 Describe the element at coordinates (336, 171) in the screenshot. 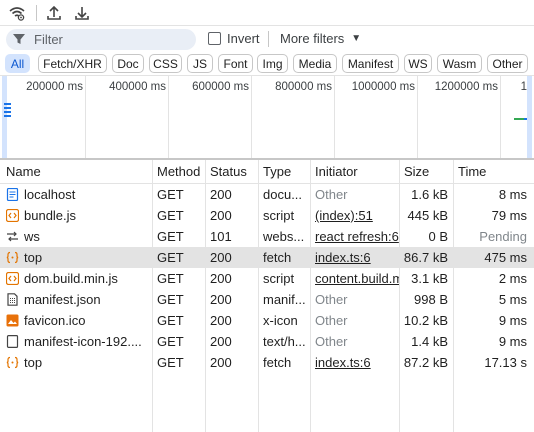

I see `column-header-initiator: Initiator` at that location.